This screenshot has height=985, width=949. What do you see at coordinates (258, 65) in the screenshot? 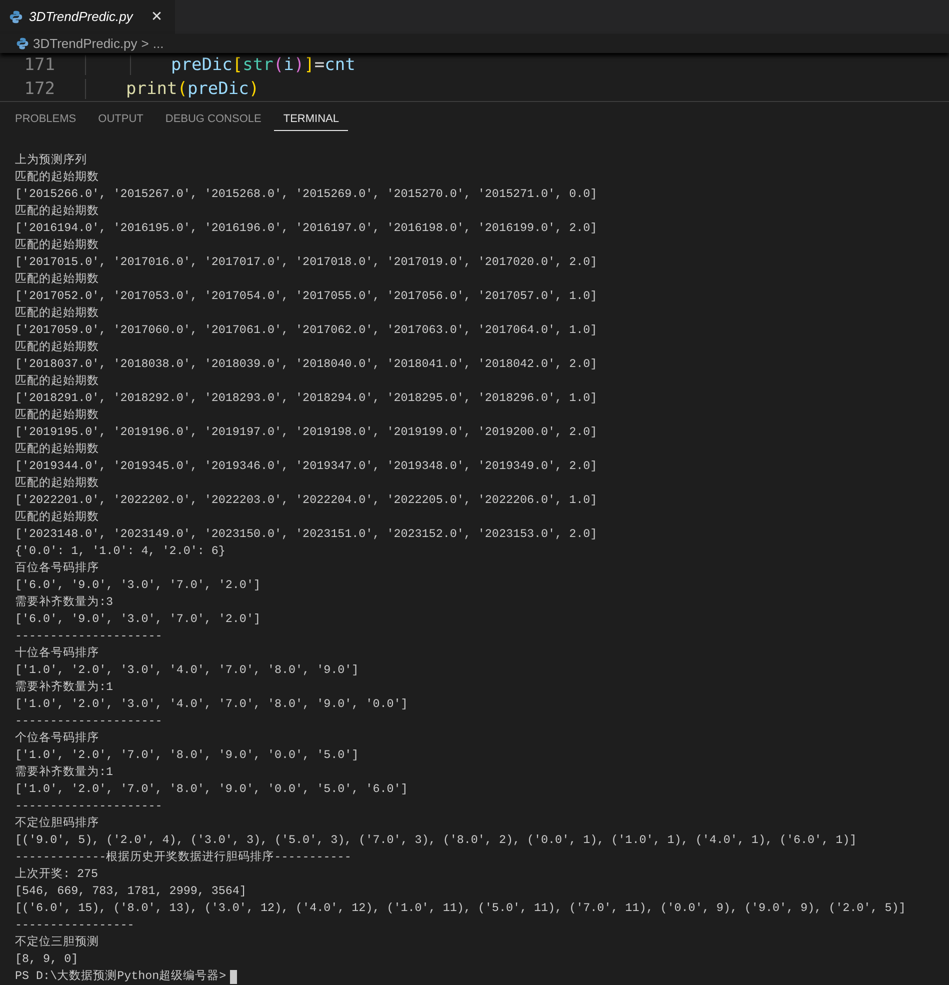
I see `code-token: str` at bounding box center [258, 65].